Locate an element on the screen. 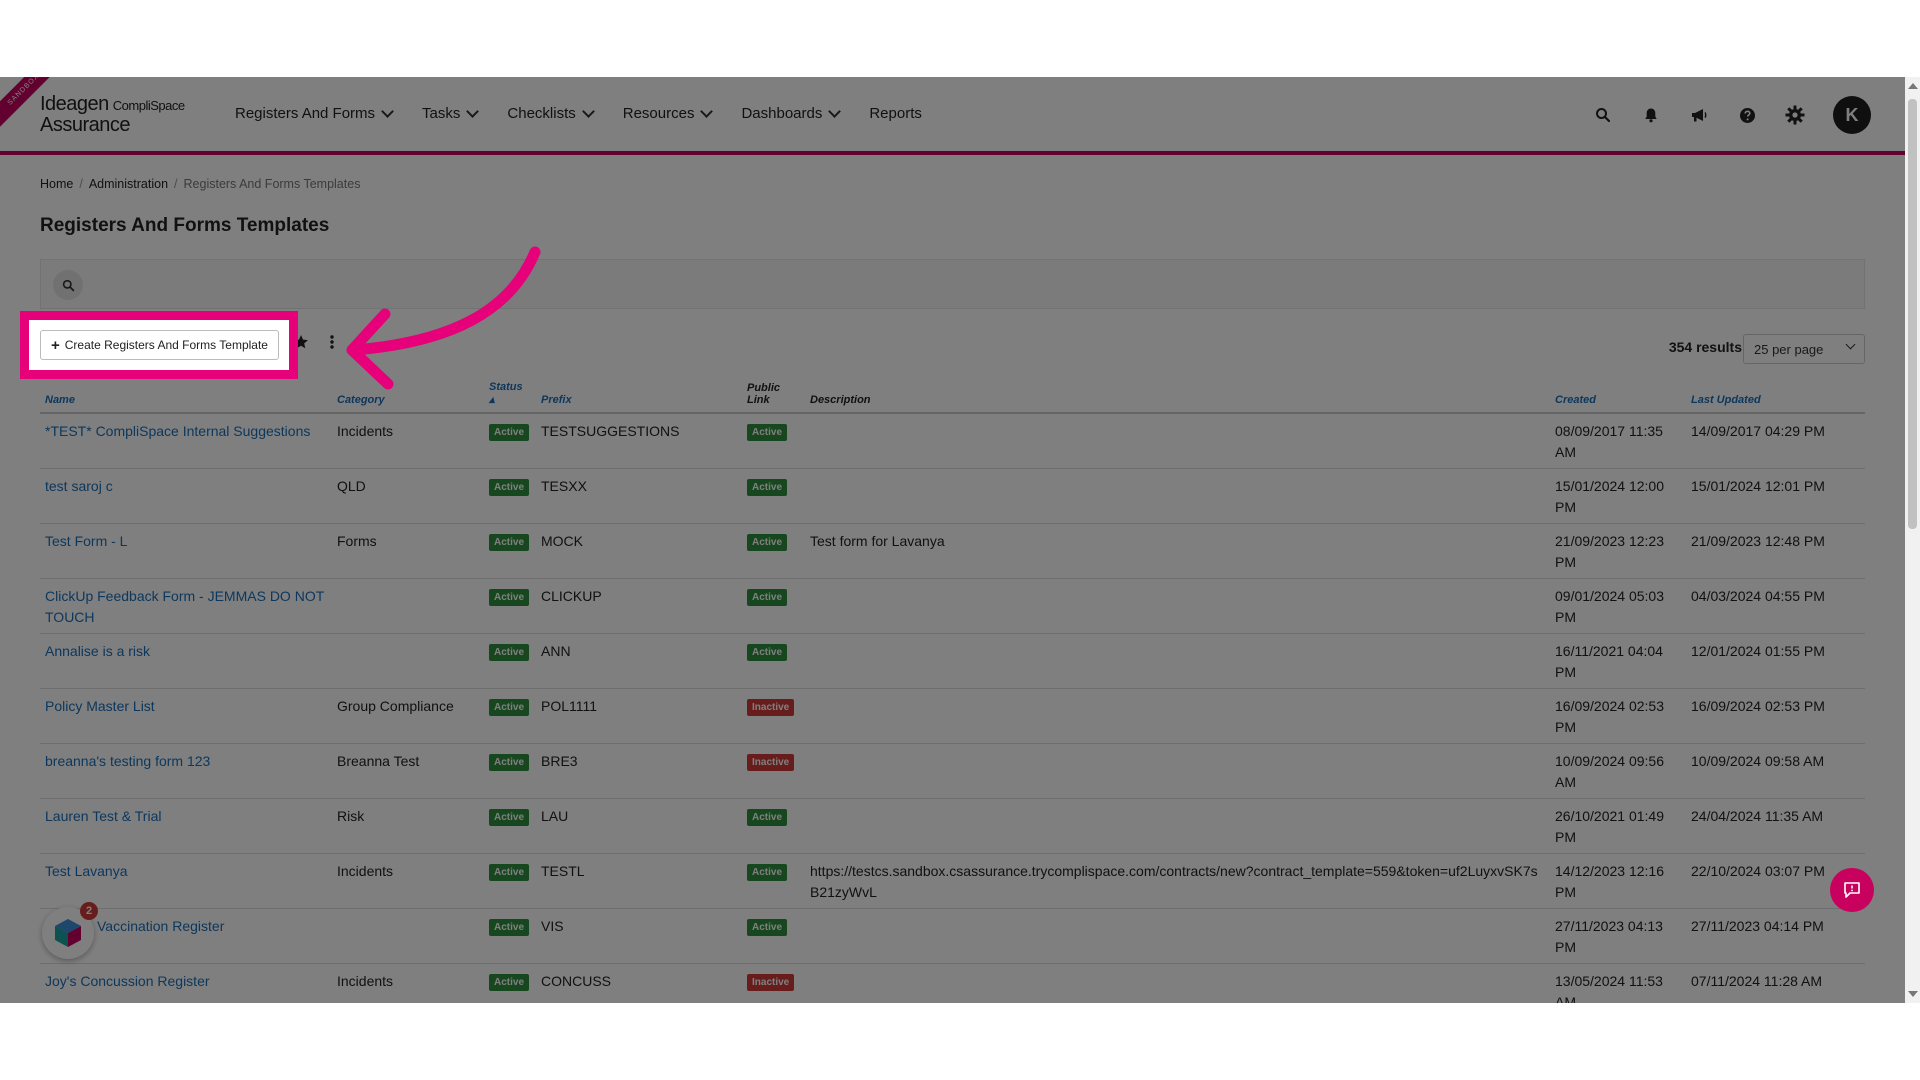 Image resolution: width=1920 pixels, height=1080 pixels. description-cell: Test form for Lavanya is located at coordinates (1177, 551).